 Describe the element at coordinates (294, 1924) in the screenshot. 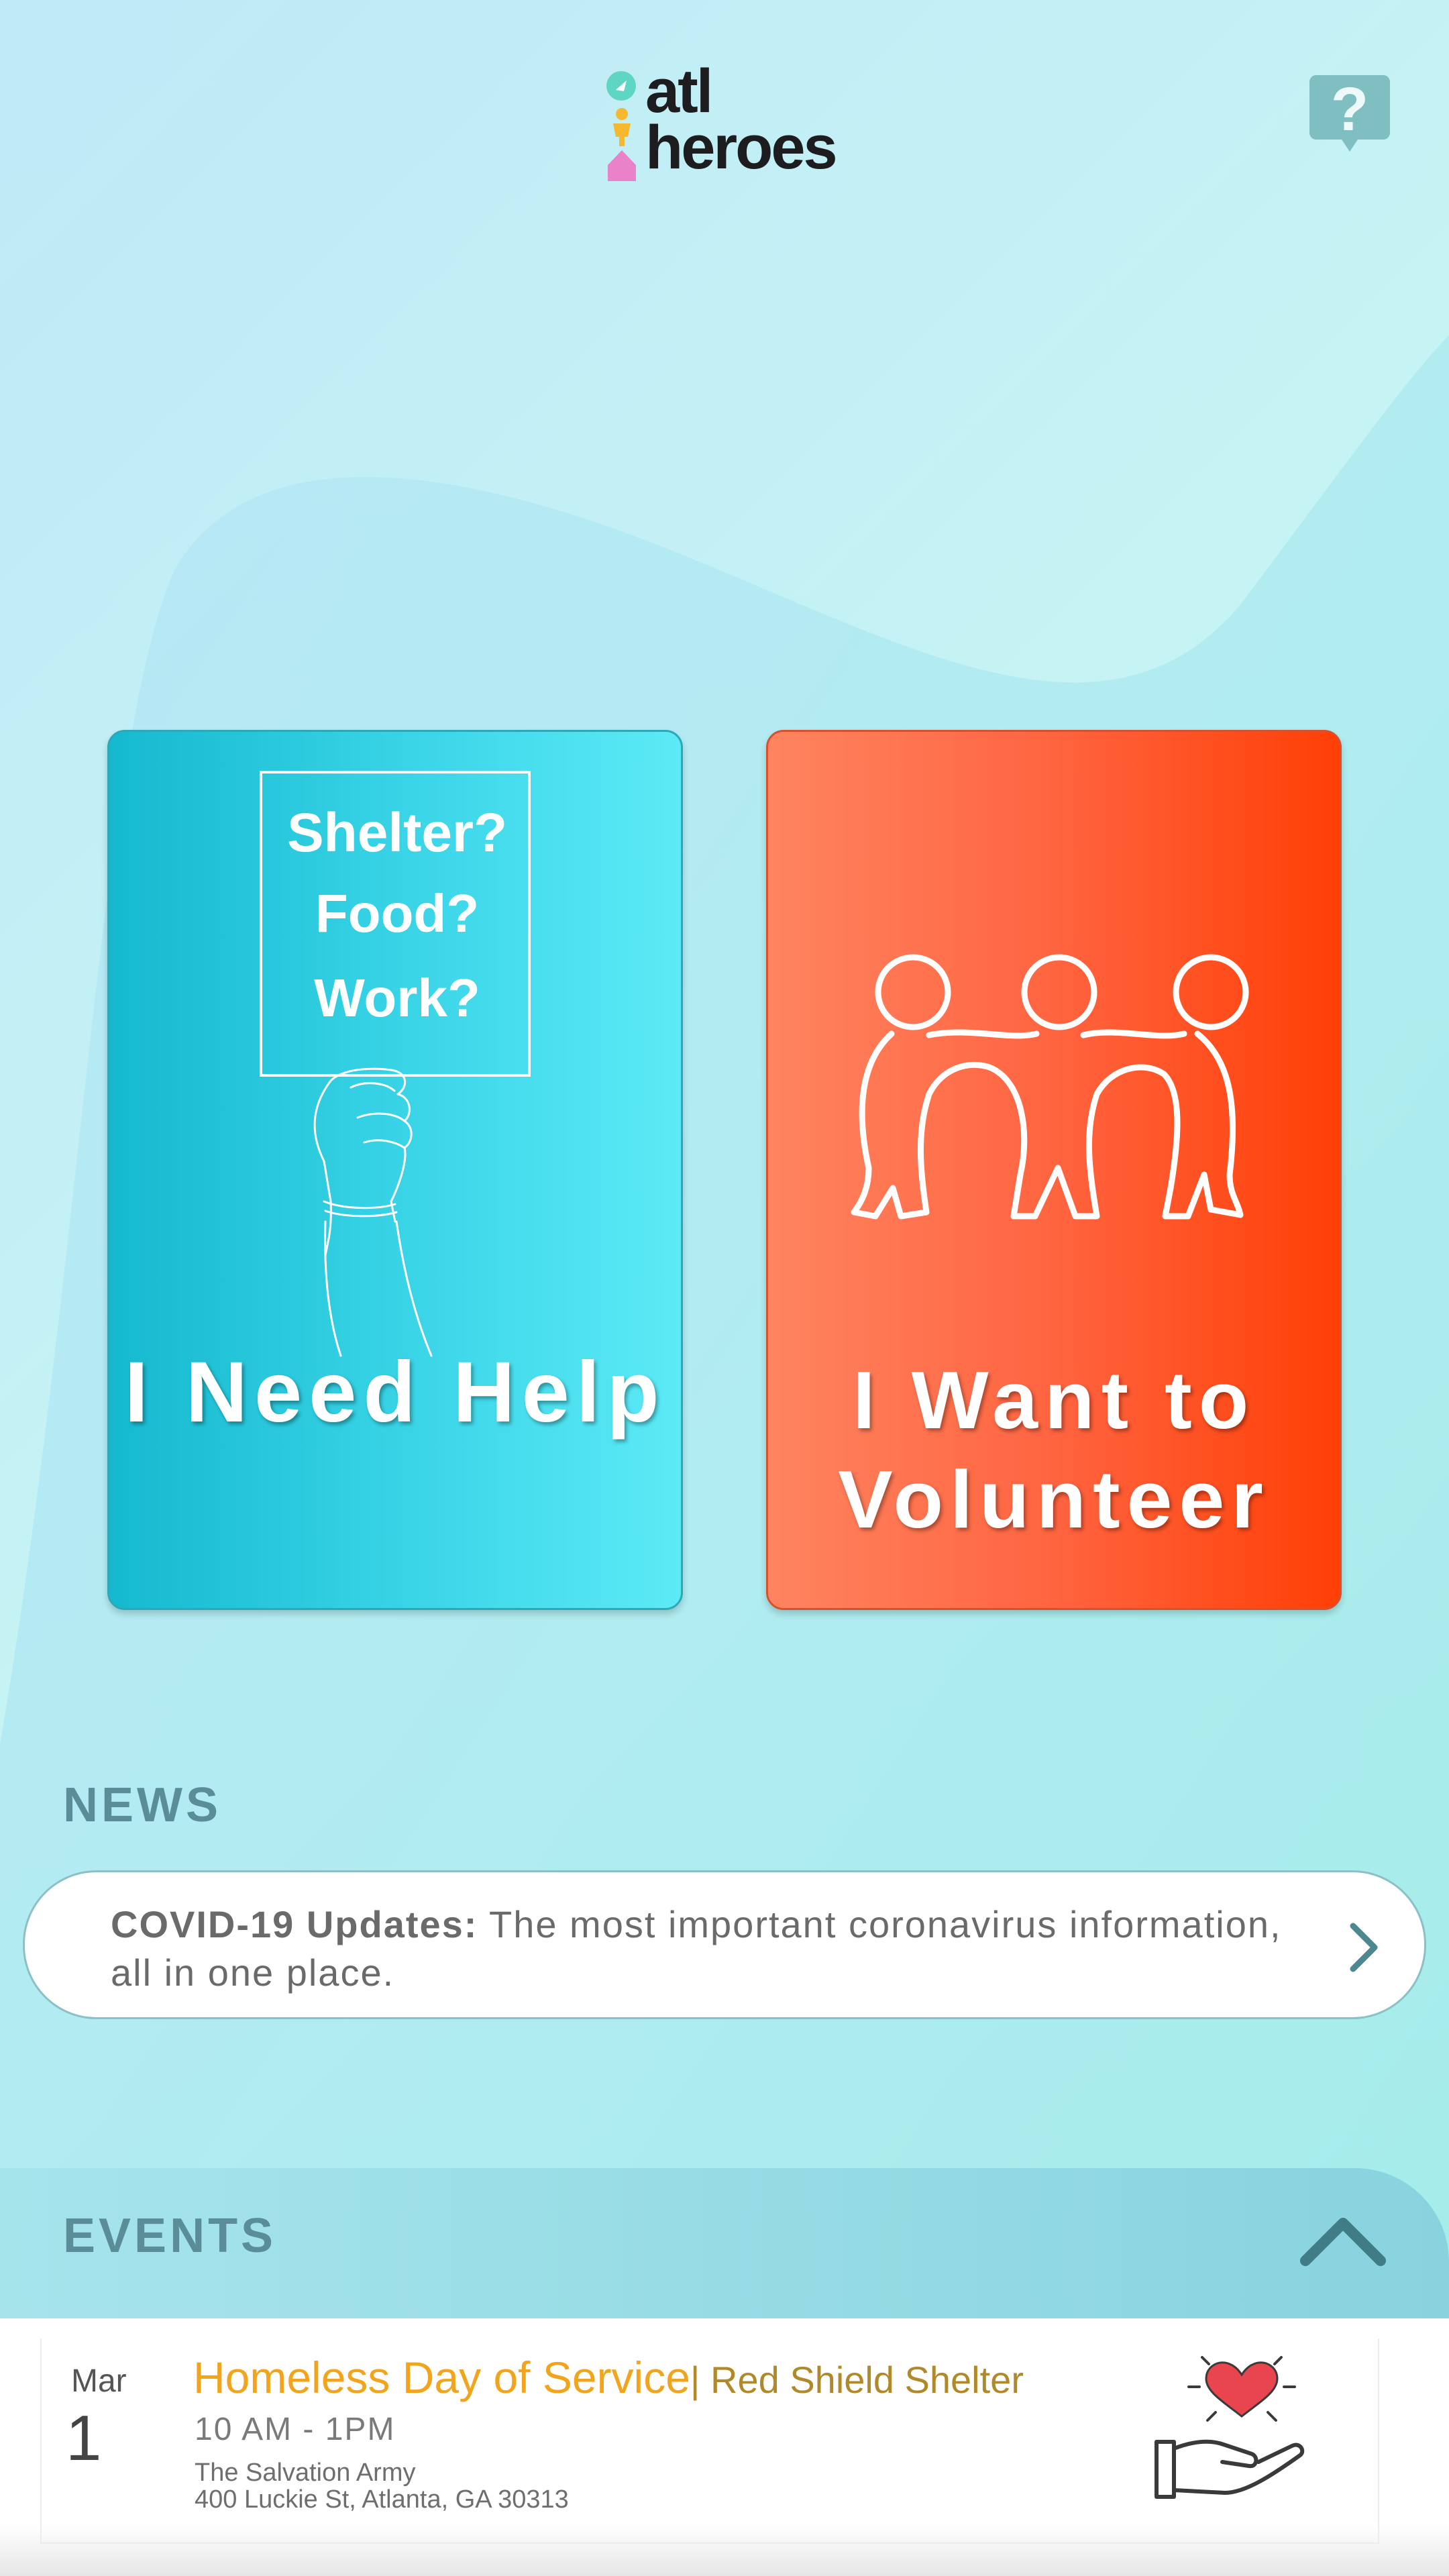

I see `news-item-bold: COVID-19 Updates:` at that location.